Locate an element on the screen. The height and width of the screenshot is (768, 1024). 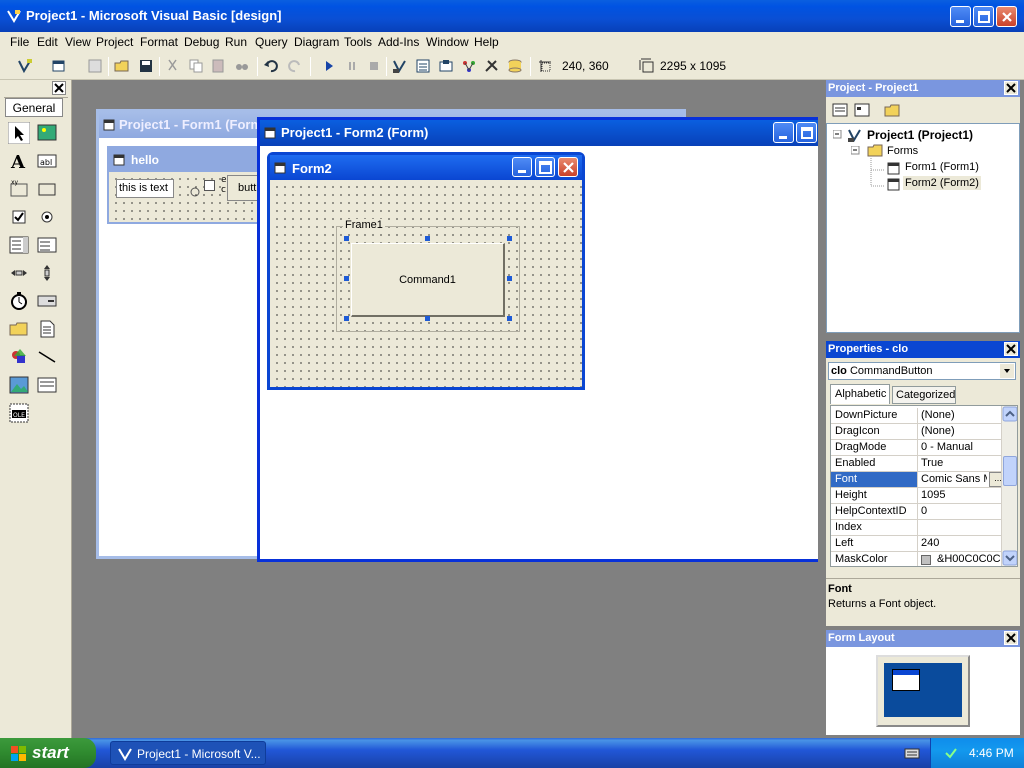
project-explorer-close-button is located at coordinates (1011, 88).